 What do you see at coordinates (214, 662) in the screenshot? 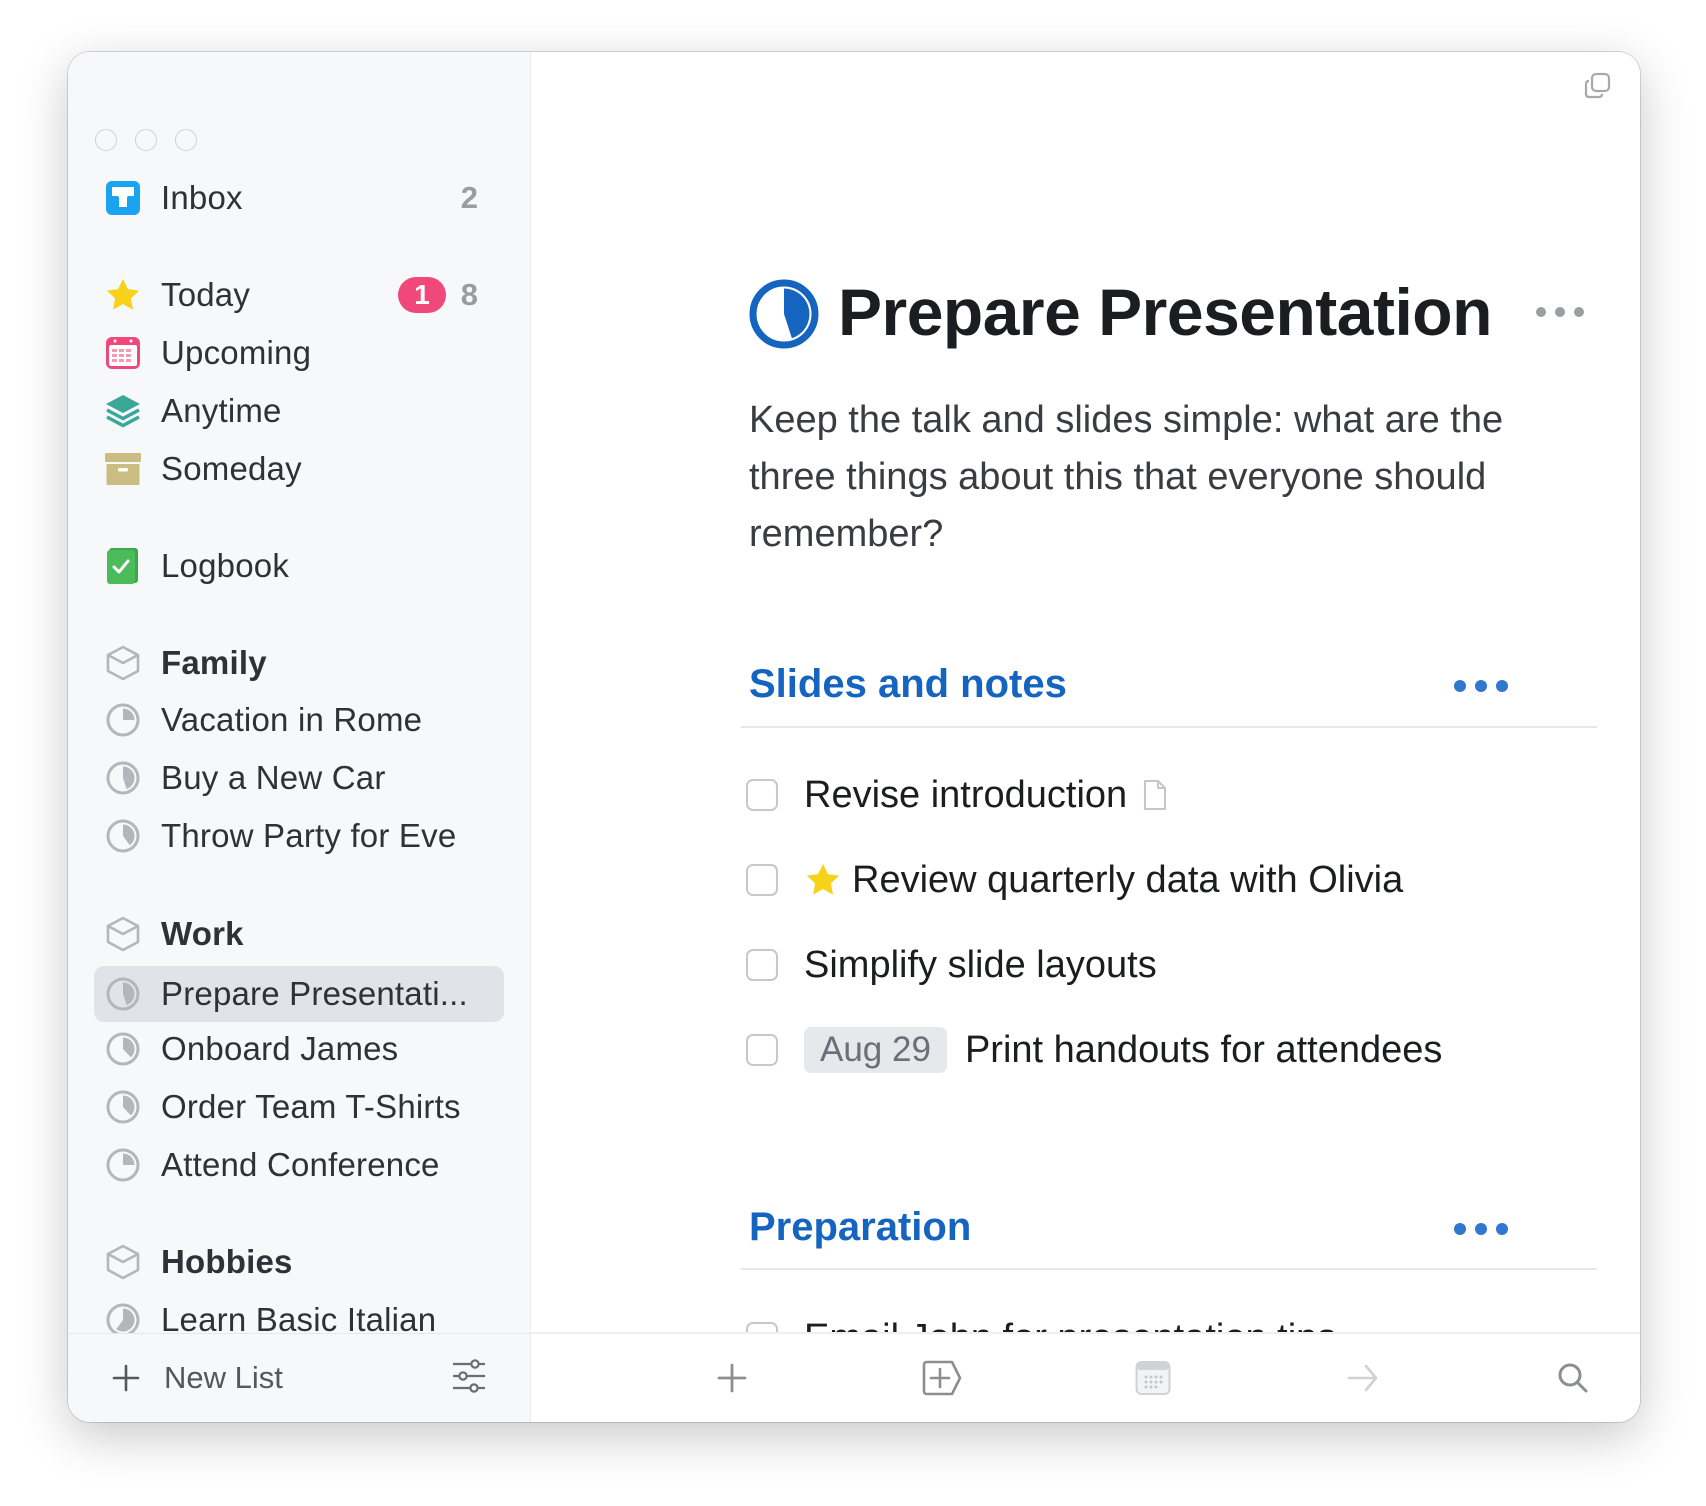
I see `sidebar-item-label: Family` at bounding box center [214, 662].